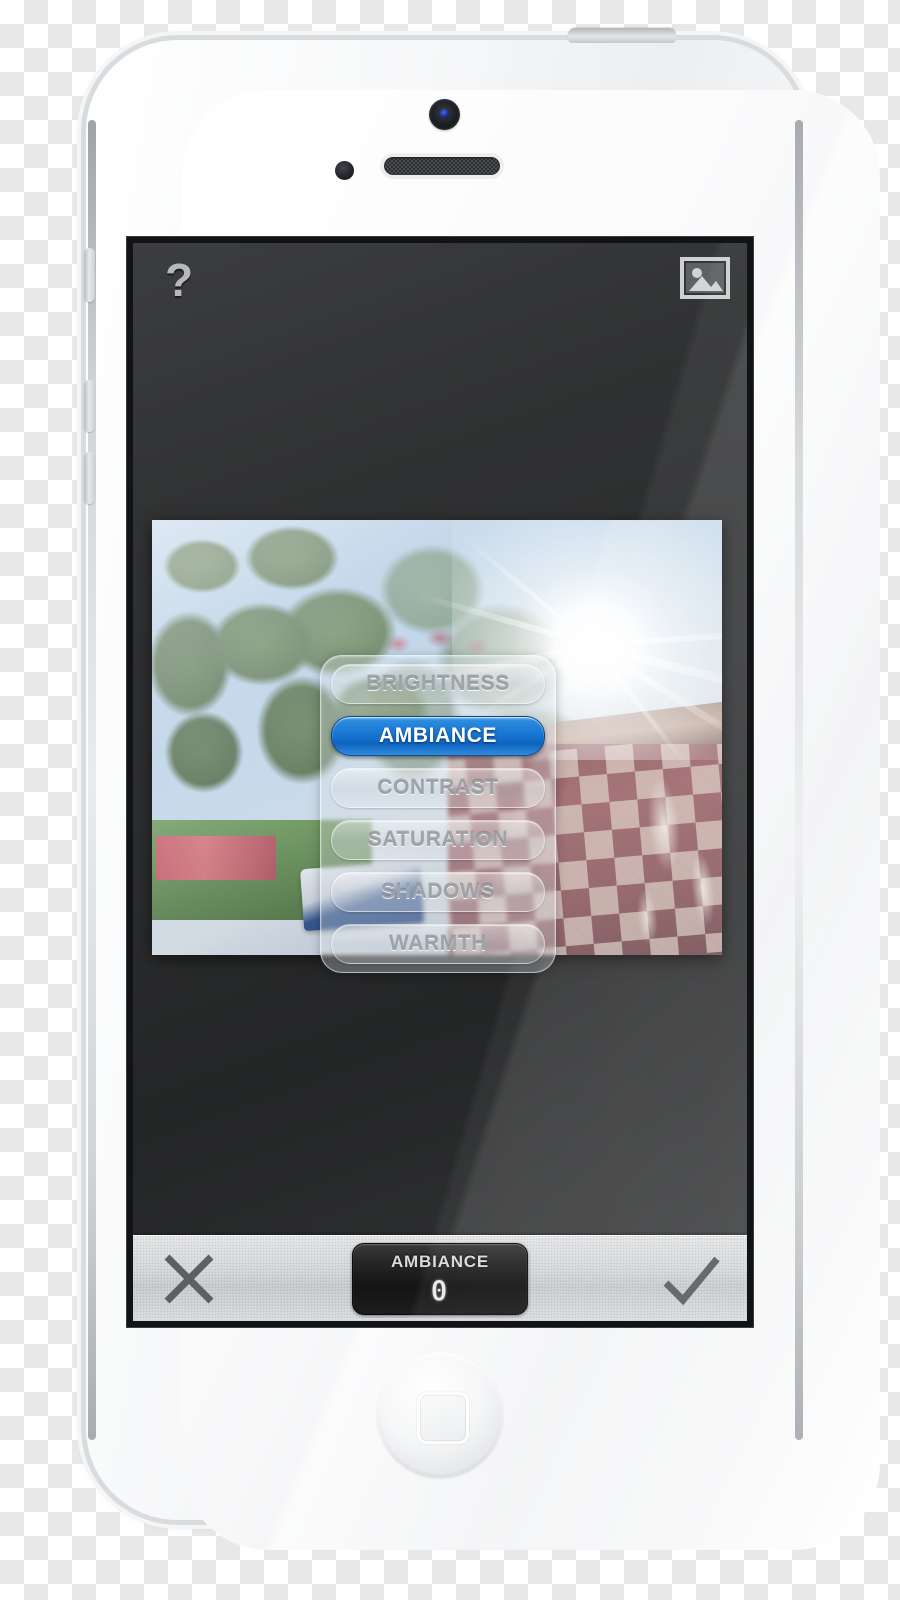 The height and width of the screenshot is (1600, 900). I want to click on gallery-icon, so click(705, 278).